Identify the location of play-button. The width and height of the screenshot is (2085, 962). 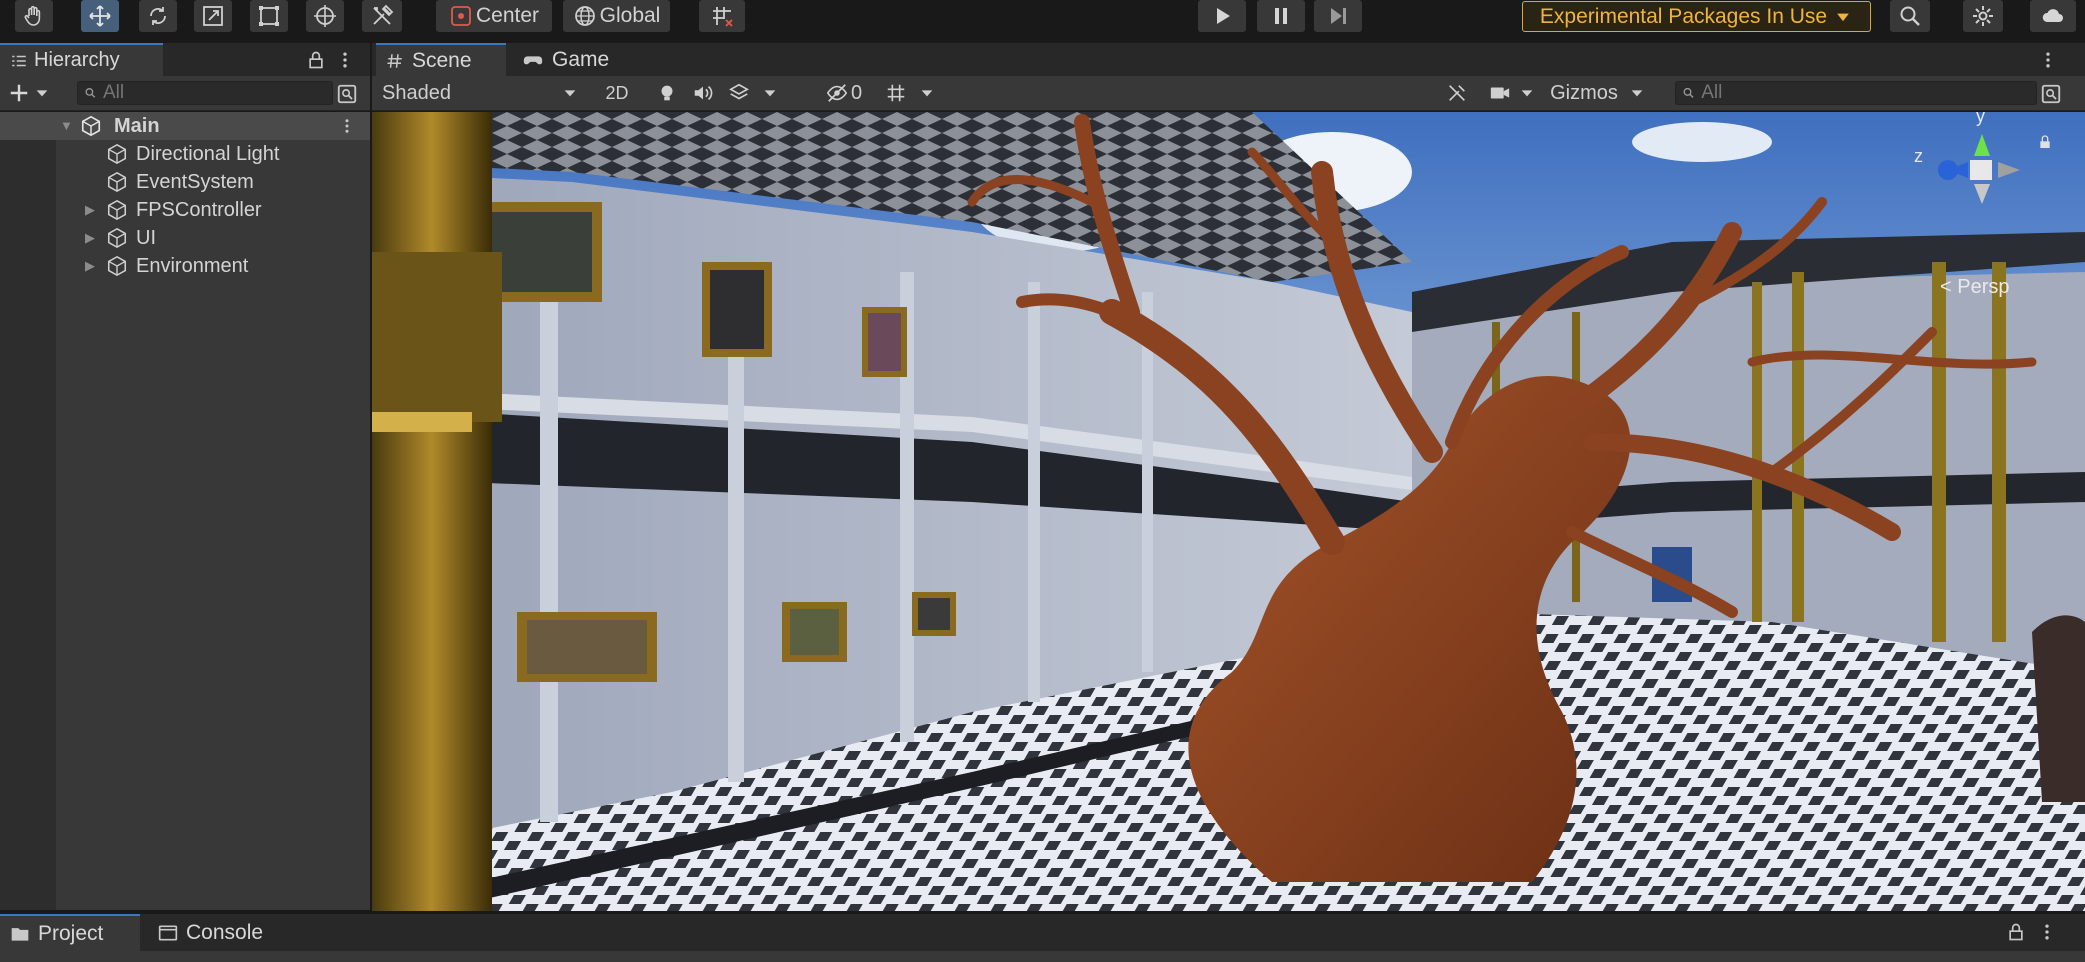
(1222, 16).